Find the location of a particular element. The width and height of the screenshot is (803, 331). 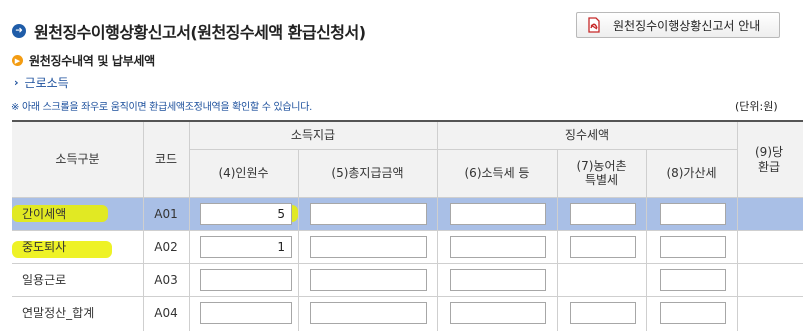

row-code: A04 is located at coordinates (166, 312).